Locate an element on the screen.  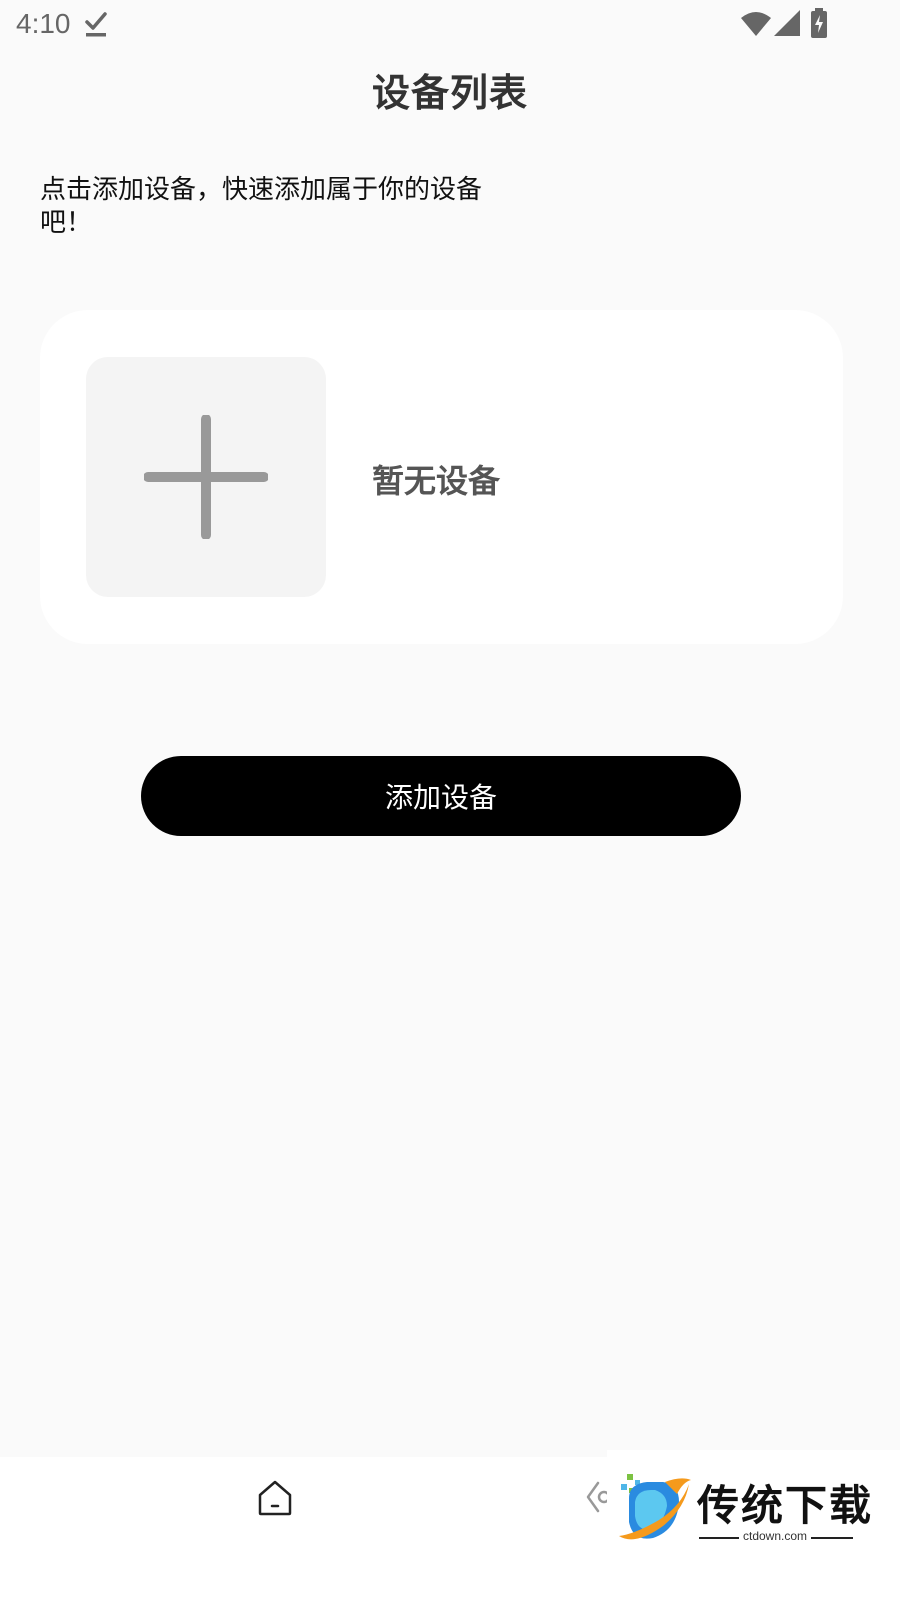
plus-icon is located at coordinates (206, 477).